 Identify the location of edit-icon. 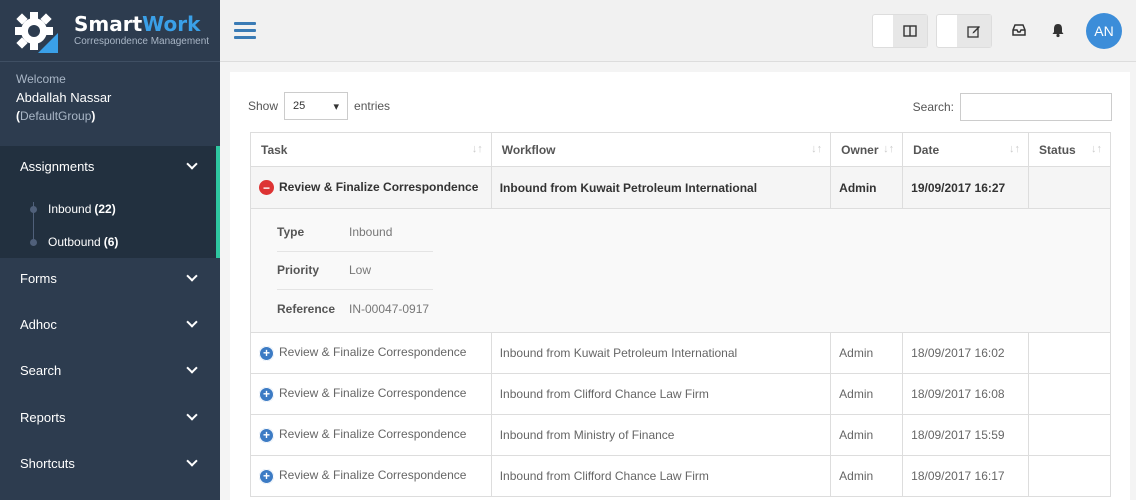
(974, 31).